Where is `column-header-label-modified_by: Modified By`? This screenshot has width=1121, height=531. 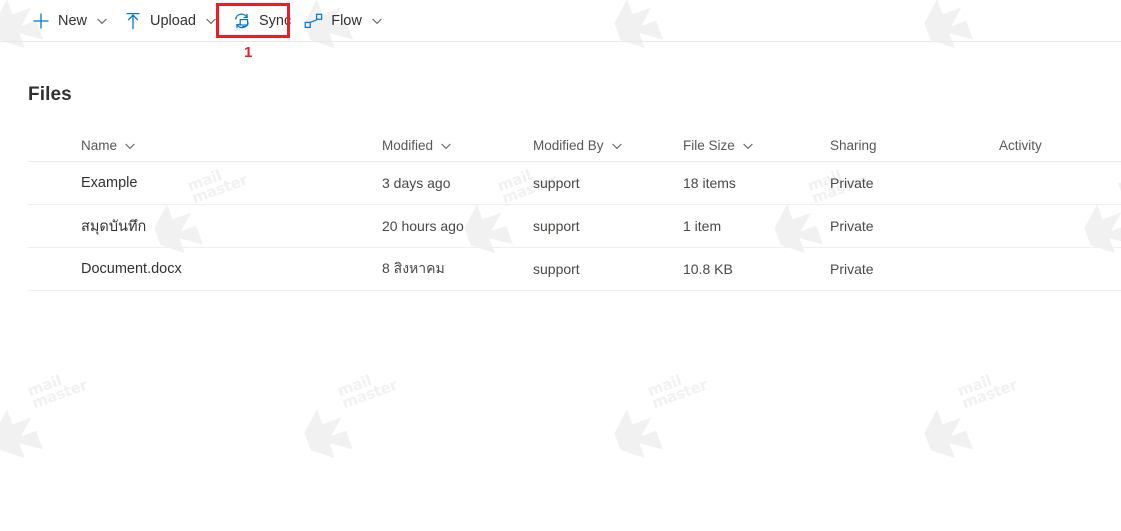
column-header-label-modified_by: Modified By is located at coordinates (568, 145).